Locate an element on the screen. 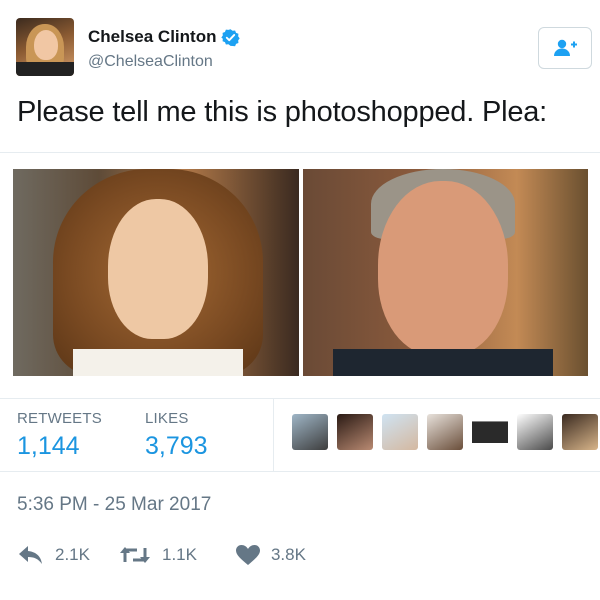 This screenshot has width=600, height=600. tweet-actions: 2.1K 1.1K 3.8K is located at coordinates (161, 555).